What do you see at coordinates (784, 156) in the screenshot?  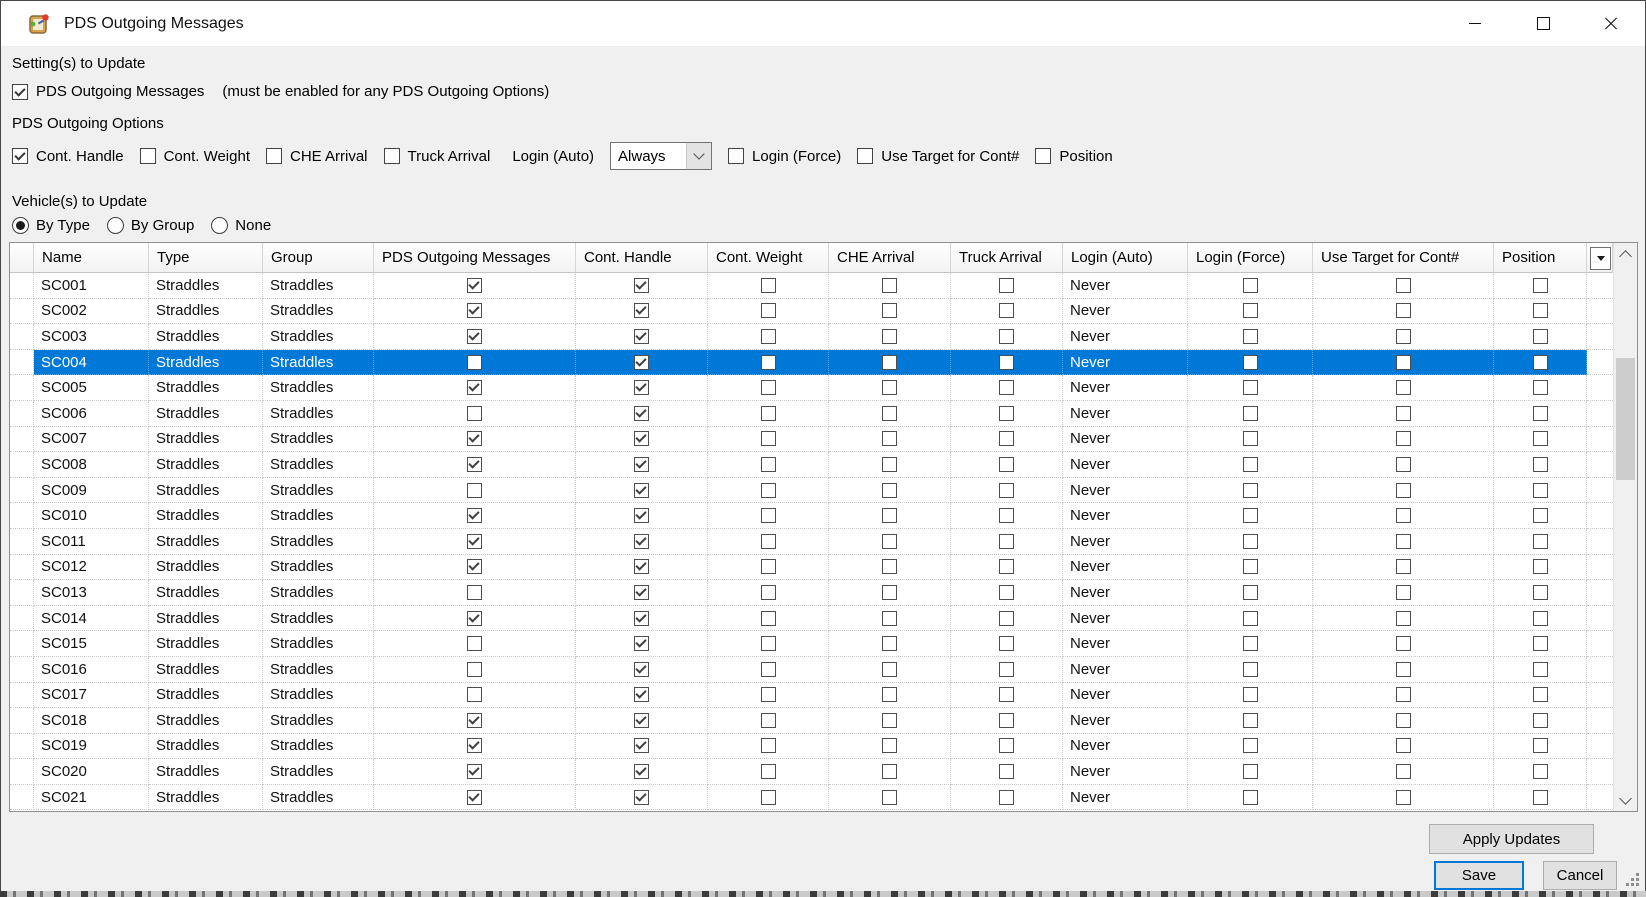 I see `checkbox-login-force: Login (Force)` at bounding box center [784, 156].